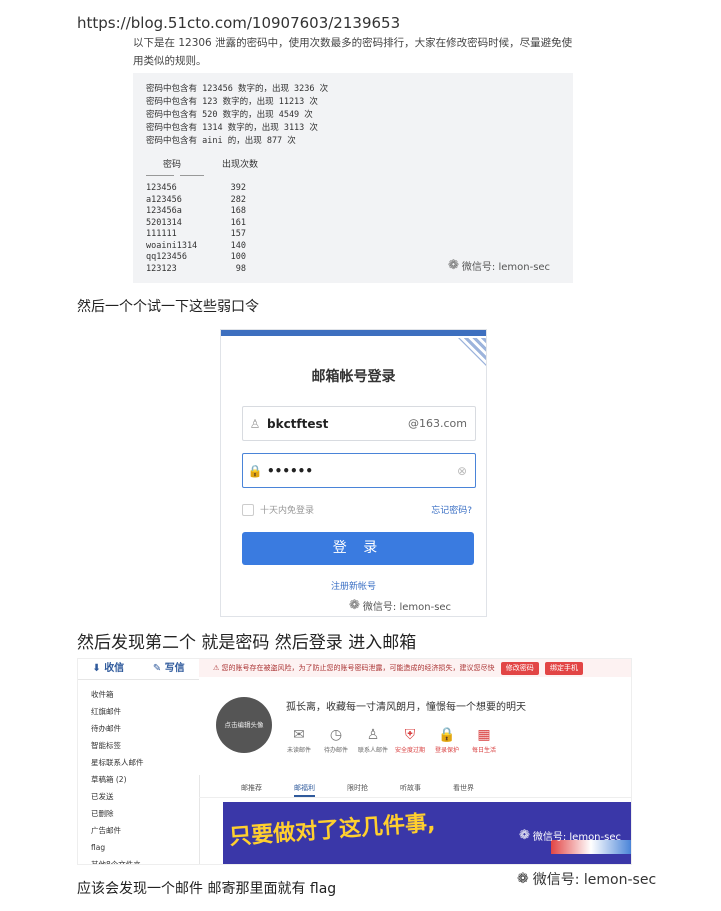  Describe the element at coordinates (138, 694) in the screenshot. I see `folder-item: 收件箱` at that location.